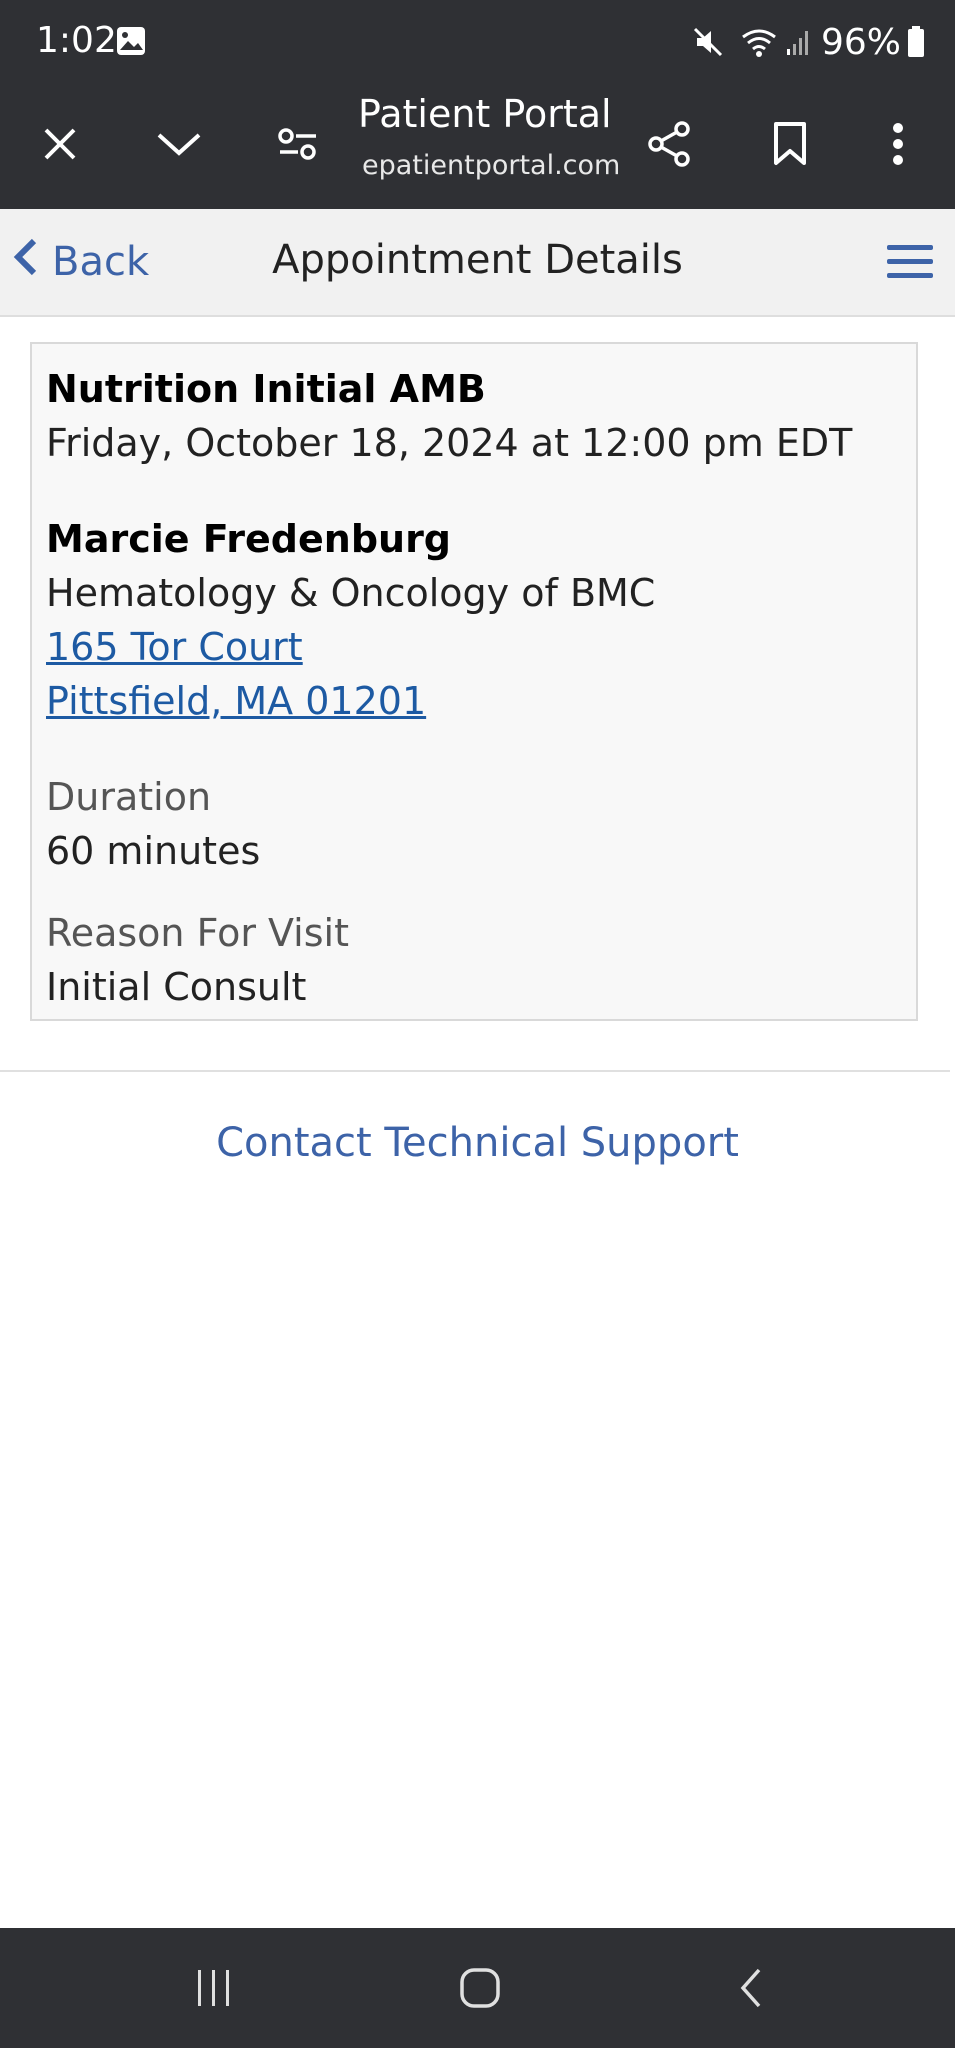 The width and height of the screenshot is (955, 2048). What do you see at coordinates (76, 40) in the screenshot?
I see `status-time: 1:02` at bounding box center [76, 40].